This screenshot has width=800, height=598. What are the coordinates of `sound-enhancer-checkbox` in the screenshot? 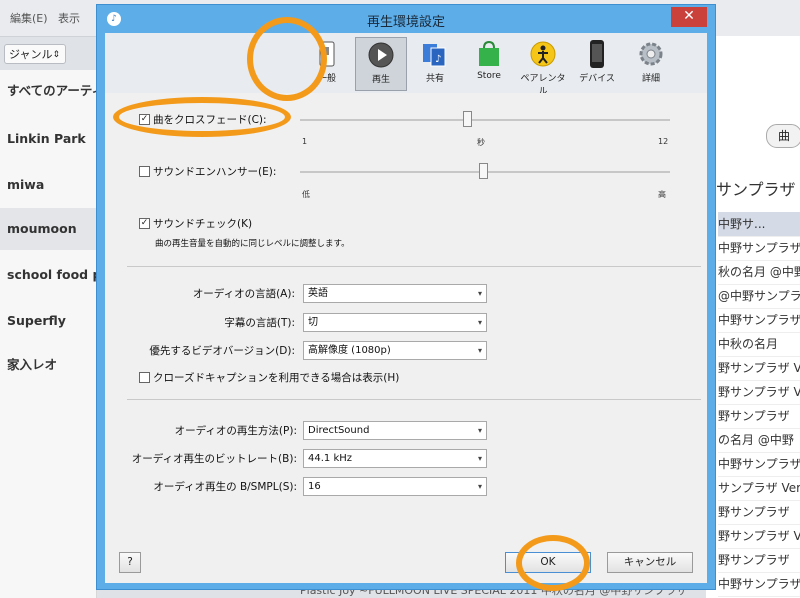 It's located at (144, 171).